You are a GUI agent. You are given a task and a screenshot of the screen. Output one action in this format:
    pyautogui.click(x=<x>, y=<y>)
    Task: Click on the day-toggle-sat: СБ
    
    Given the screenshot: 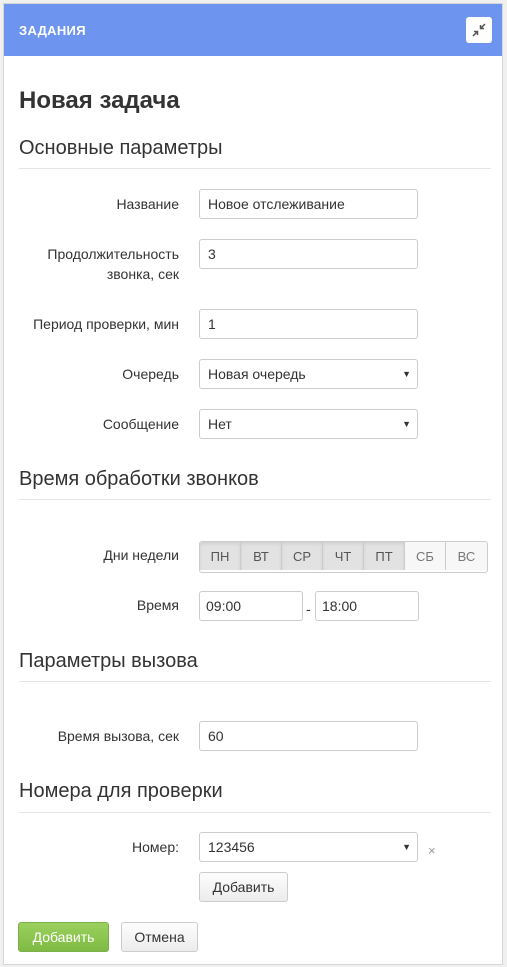 What is the action you would take?
    pyautogui.click(x=425, y=556)
    